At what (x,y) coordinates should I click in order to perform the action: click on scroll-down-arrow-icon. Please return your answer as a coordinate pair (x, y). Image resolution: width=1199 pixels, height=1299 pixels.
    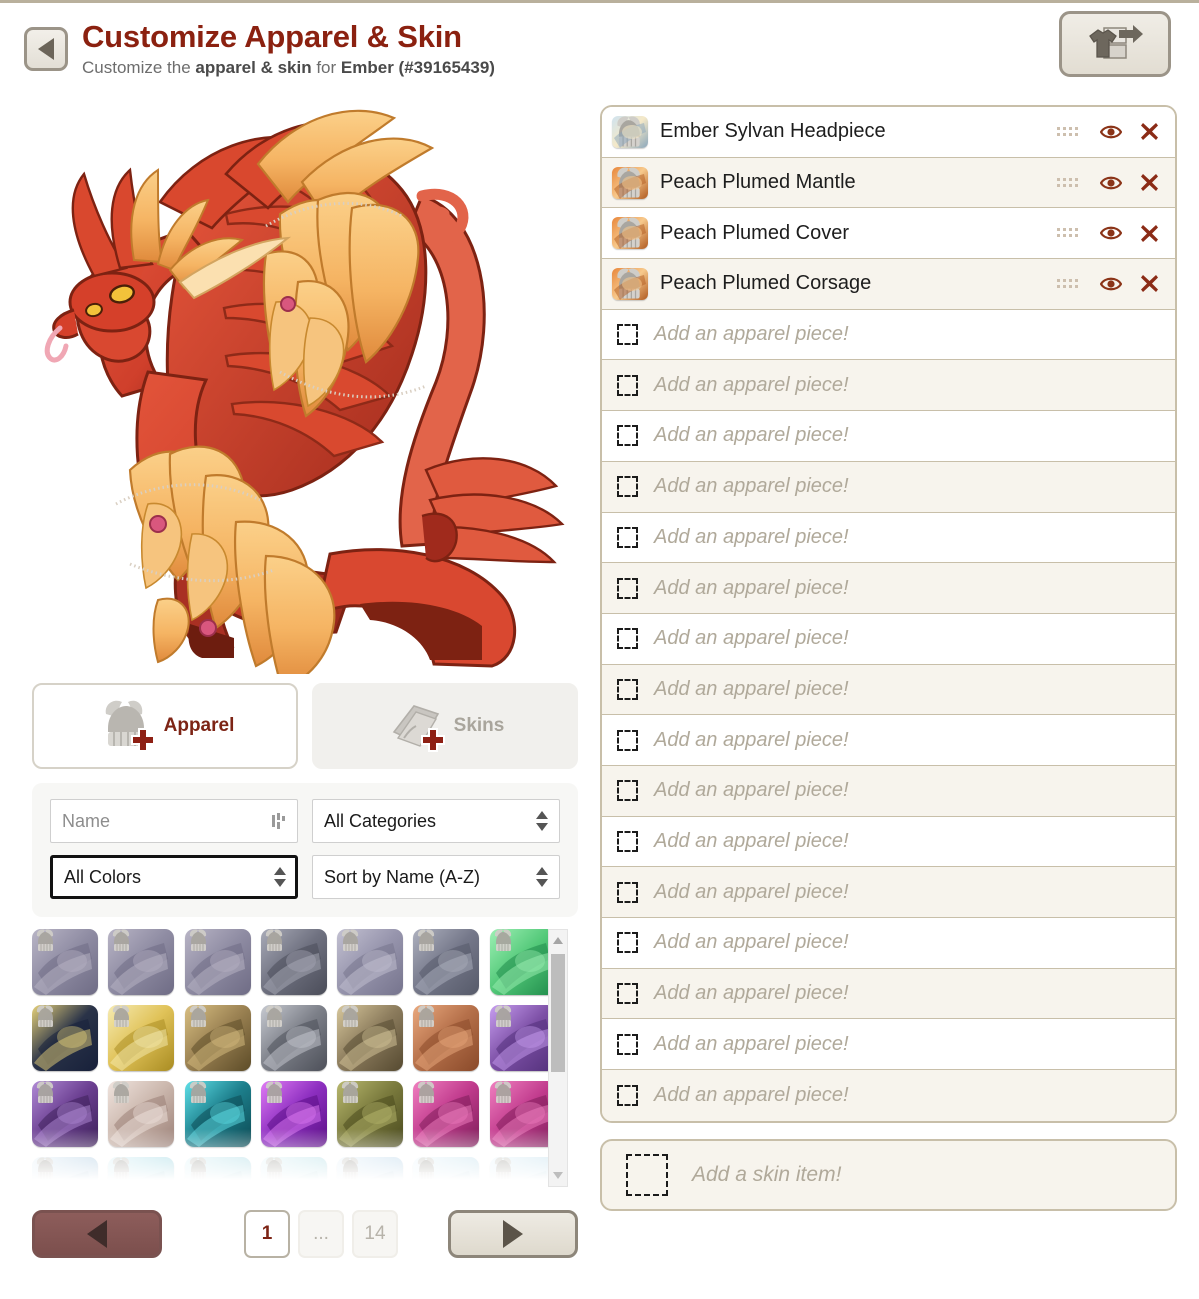
    Looking at the image, I should click on (558, 1175).